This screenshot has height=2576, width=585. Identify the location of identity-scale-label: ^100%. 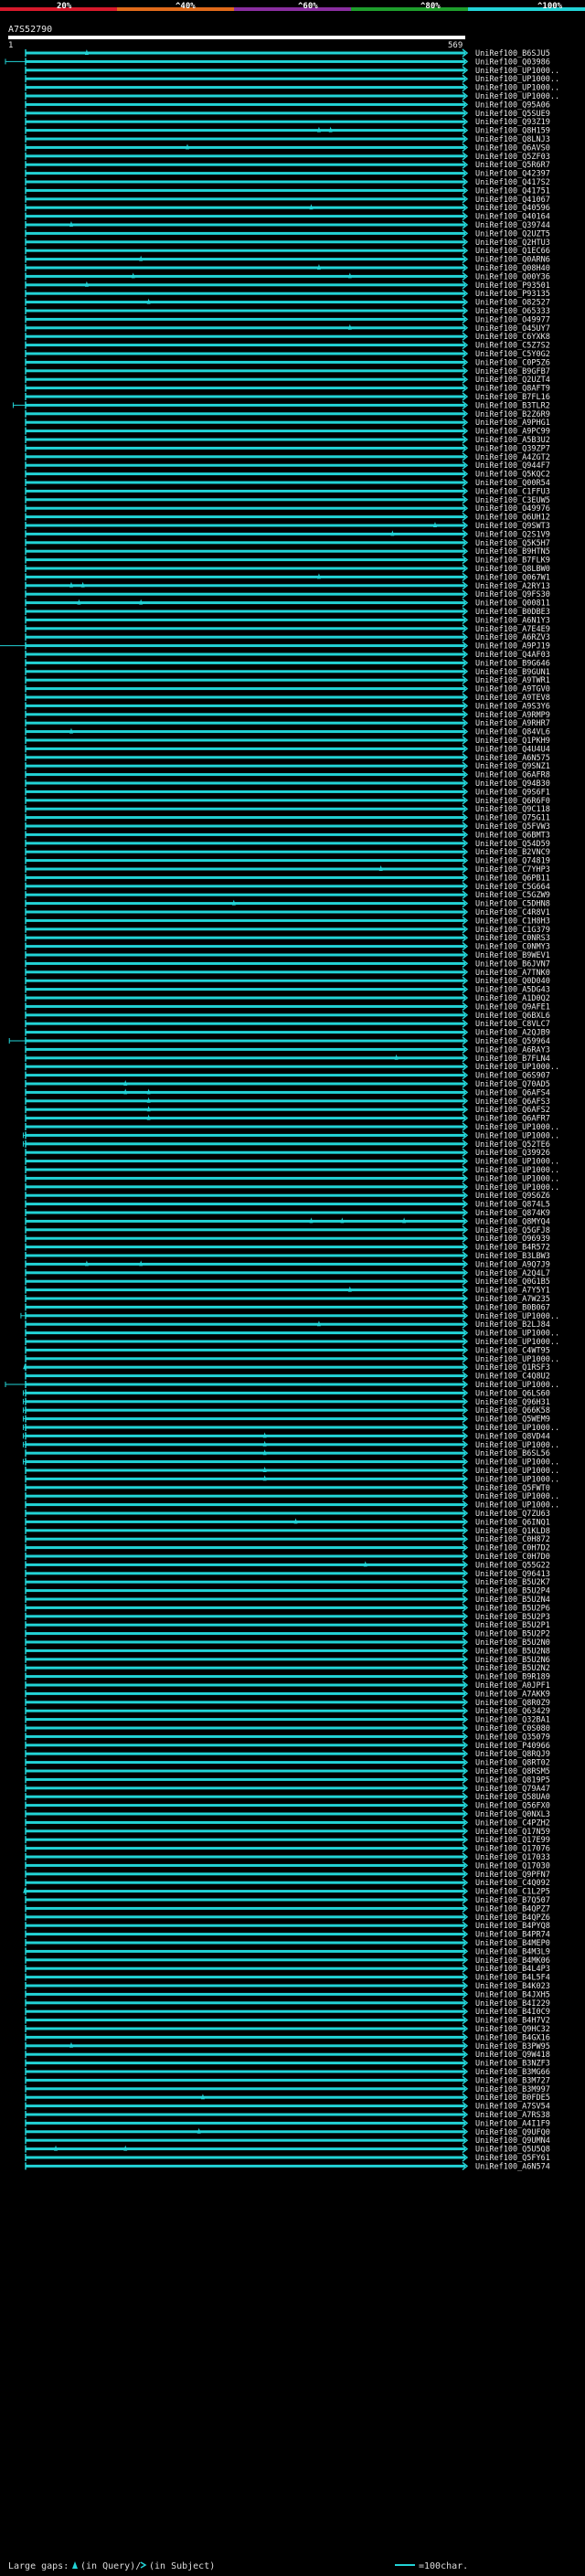
(550, 6).